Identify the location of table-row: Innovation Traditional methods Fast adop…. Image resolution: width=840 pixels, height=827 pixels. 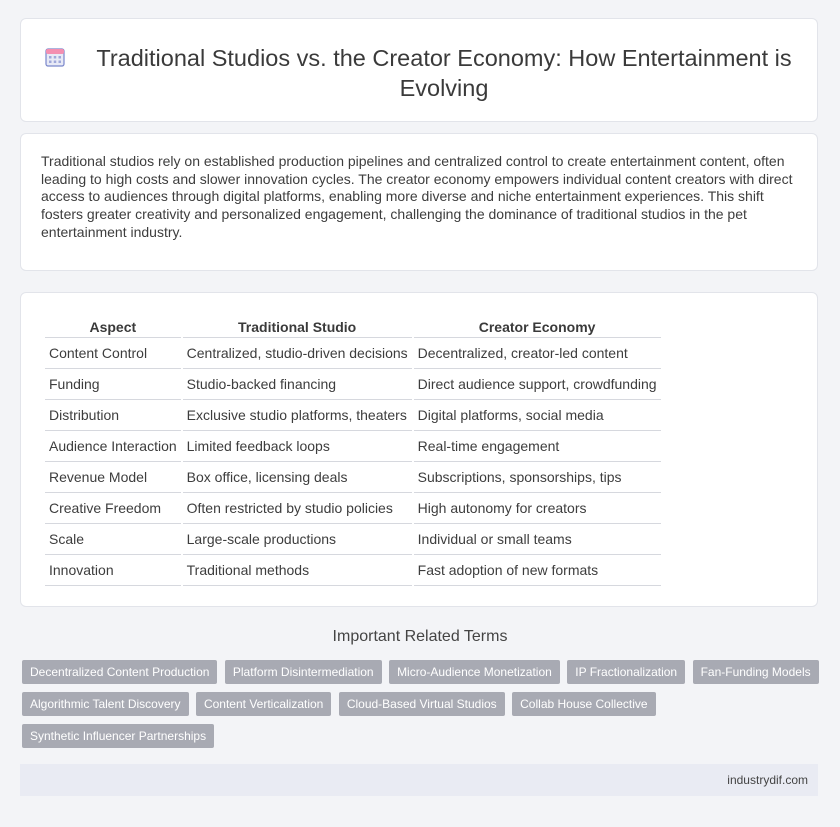
(353, 570).